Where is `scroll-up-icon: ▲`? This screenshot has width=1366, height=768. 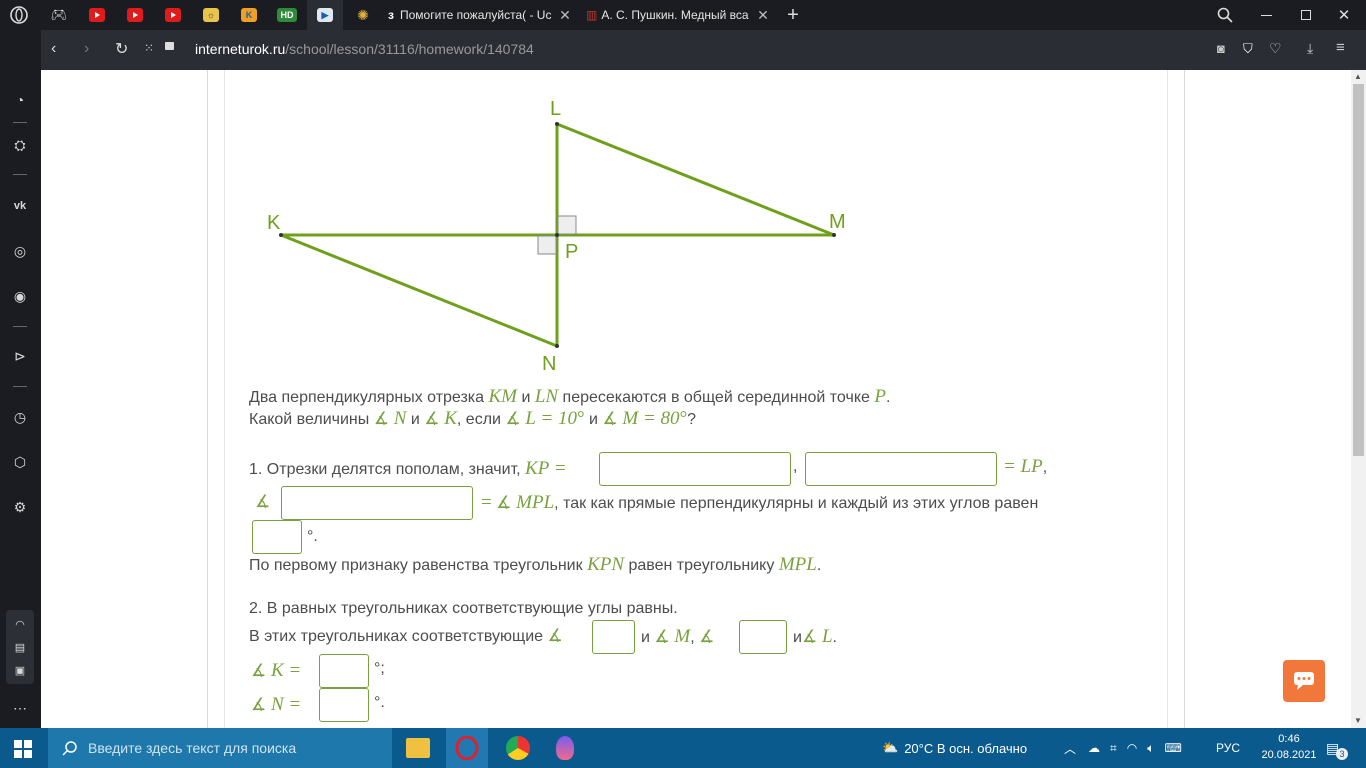
scroll-up-icon: ▲ is located at coordinates (1358, 76).